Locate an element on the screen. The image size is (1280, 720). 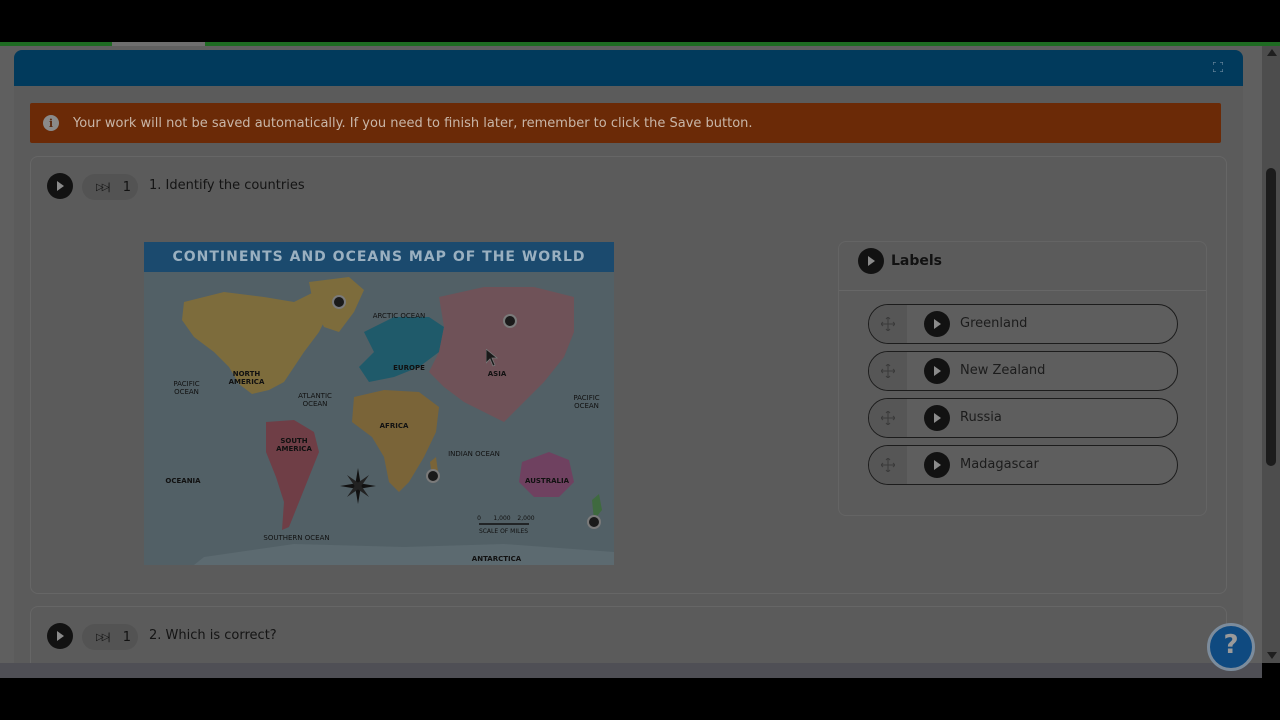
scrollbar is located at coordinates (1271, 354).